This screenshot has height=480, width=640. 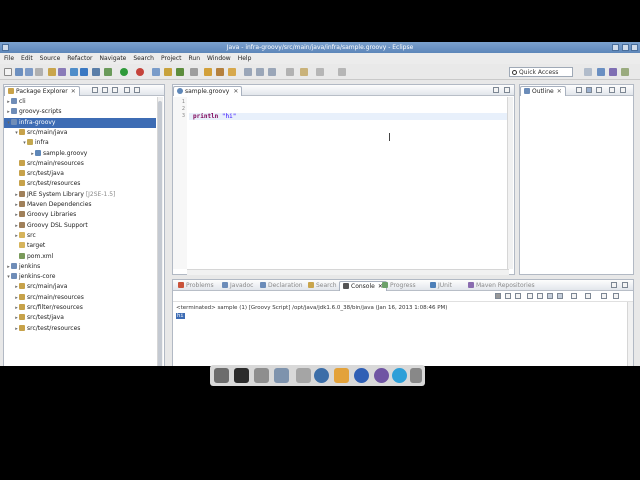 What do you see at coordinates (80, 102) in the screenshot?
I see `tree-item: ▸ cli` at bounding box center [80, 102].